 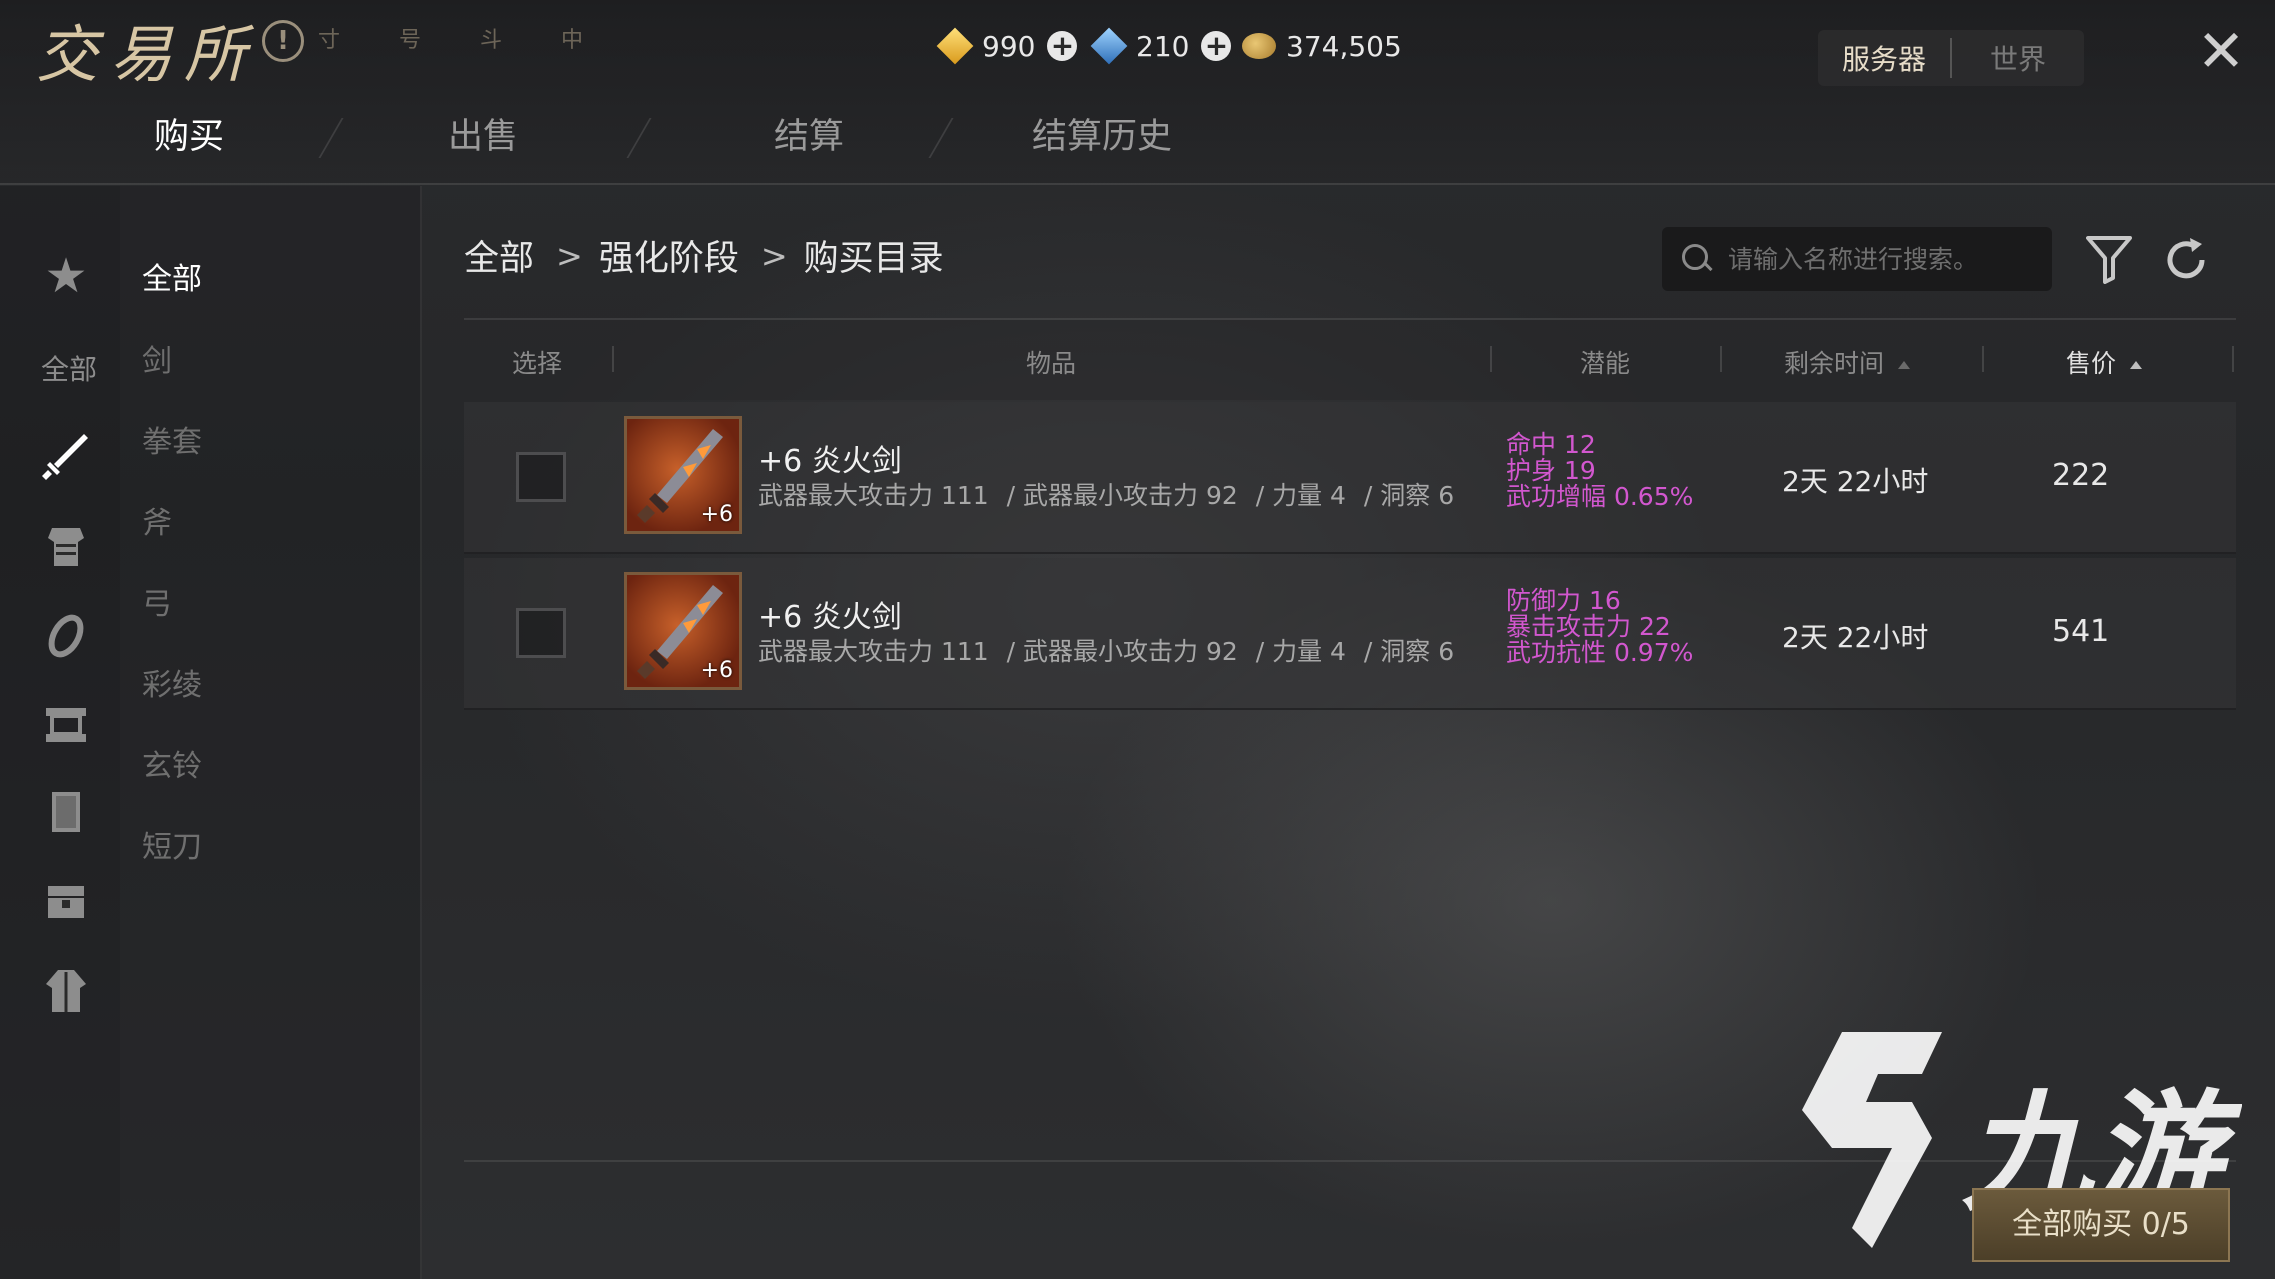 What do you see at coordinates (2091, 363) in the screenshot?
I see `header-price-label: 售价` at bounding box center [2091, 363].